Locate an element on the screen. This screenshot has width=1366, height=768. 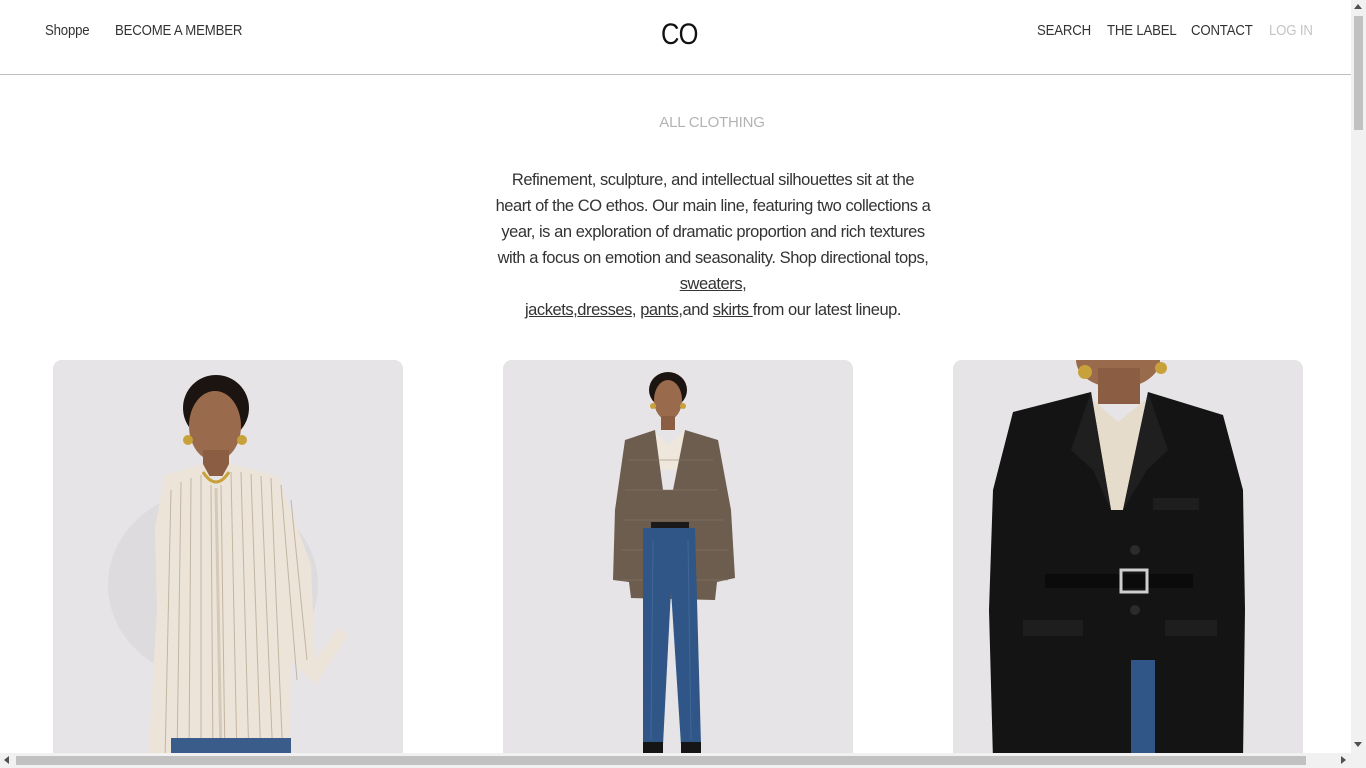
link-skirts: skirts is located at coordinates (733, 310).